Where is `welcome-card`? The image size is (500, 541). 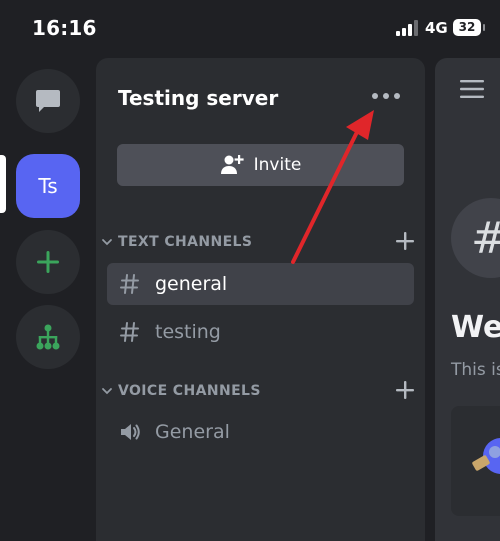 welcome-card is located at coordinates (475, 461).